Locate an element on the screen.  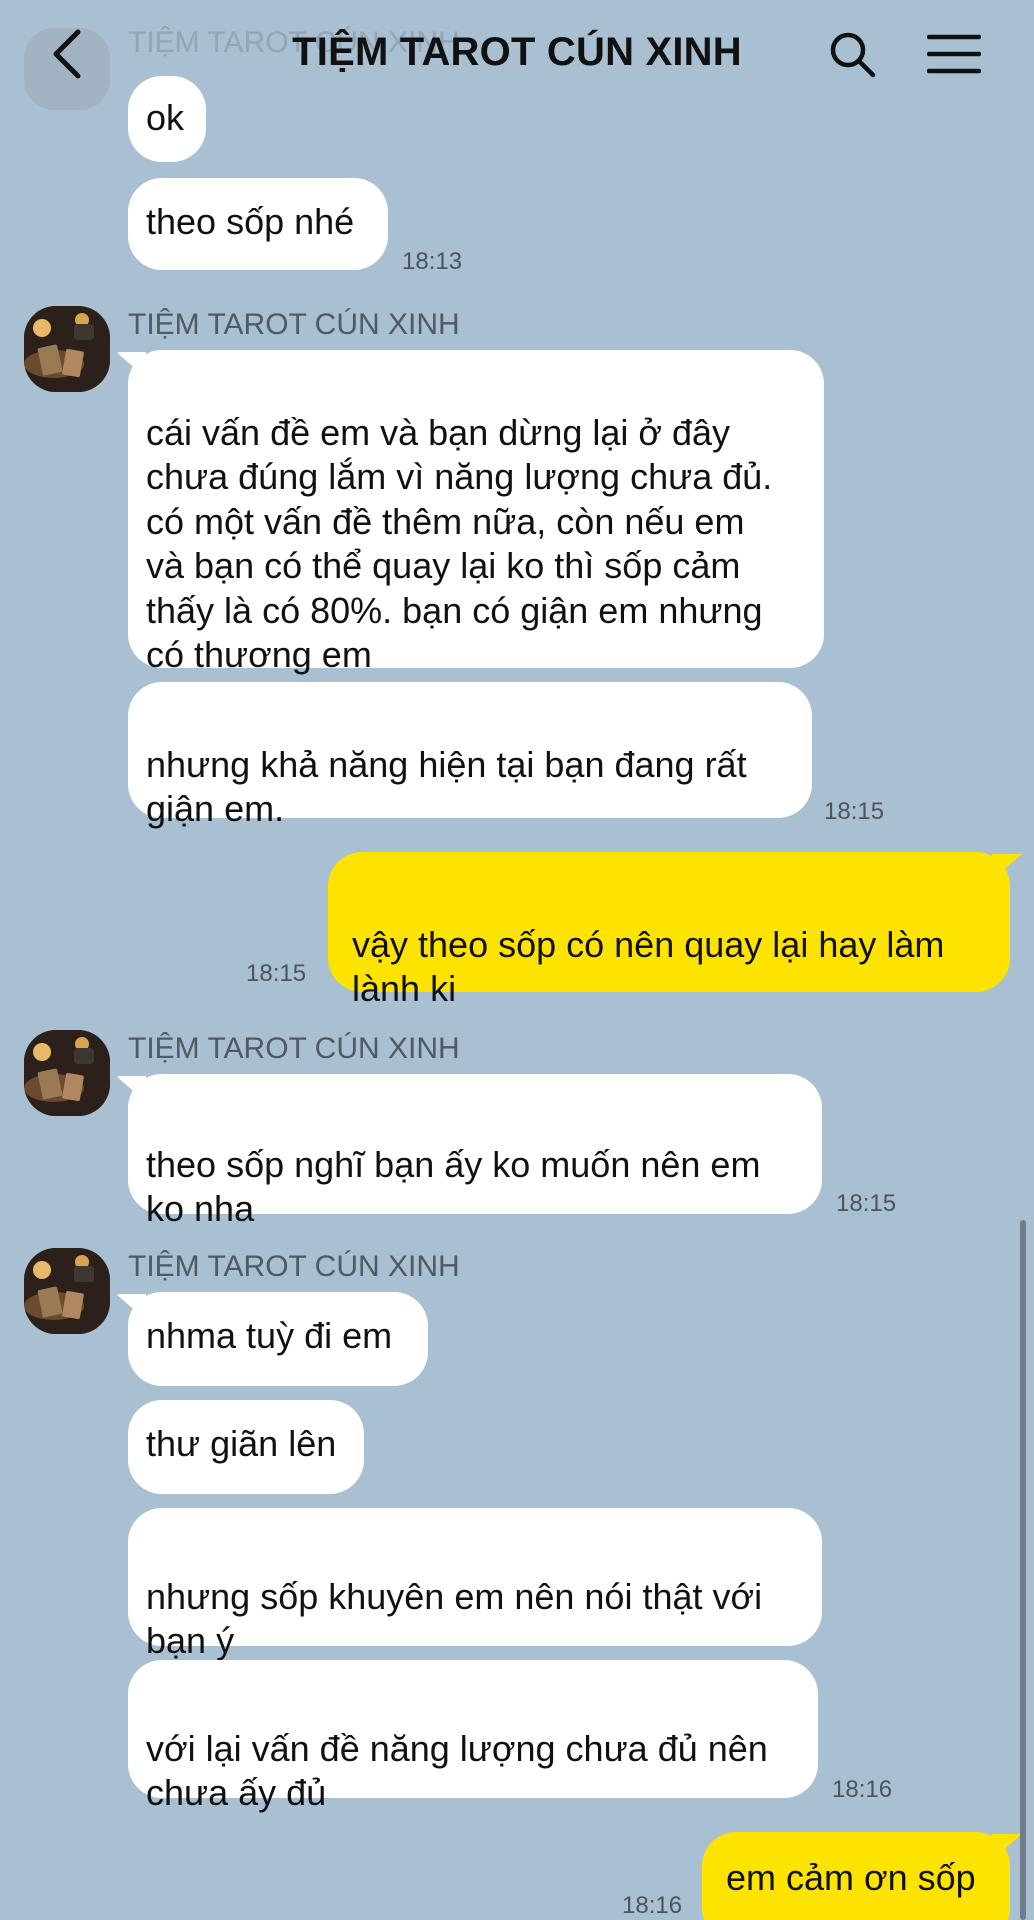
message-text: theo sốp nhé is located at coordinates (250, 221).